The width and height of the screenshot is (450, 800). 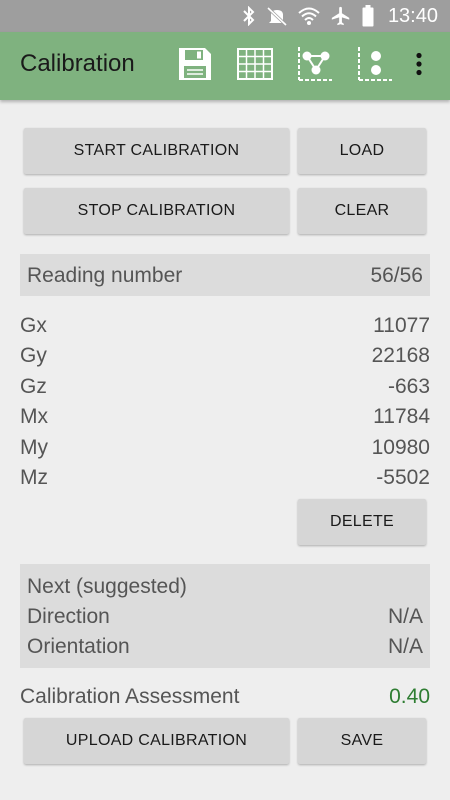 I want to click on sensor-row-gz: Gz -663, so click(x=225, y=390).